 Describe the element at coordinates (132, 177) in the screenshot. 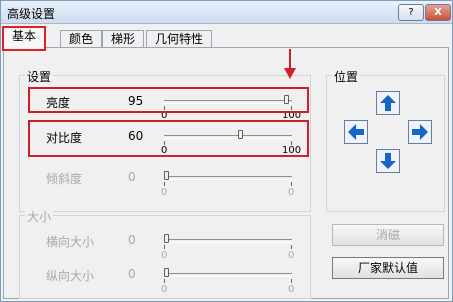

I see `tilt-value: 0` at that location.